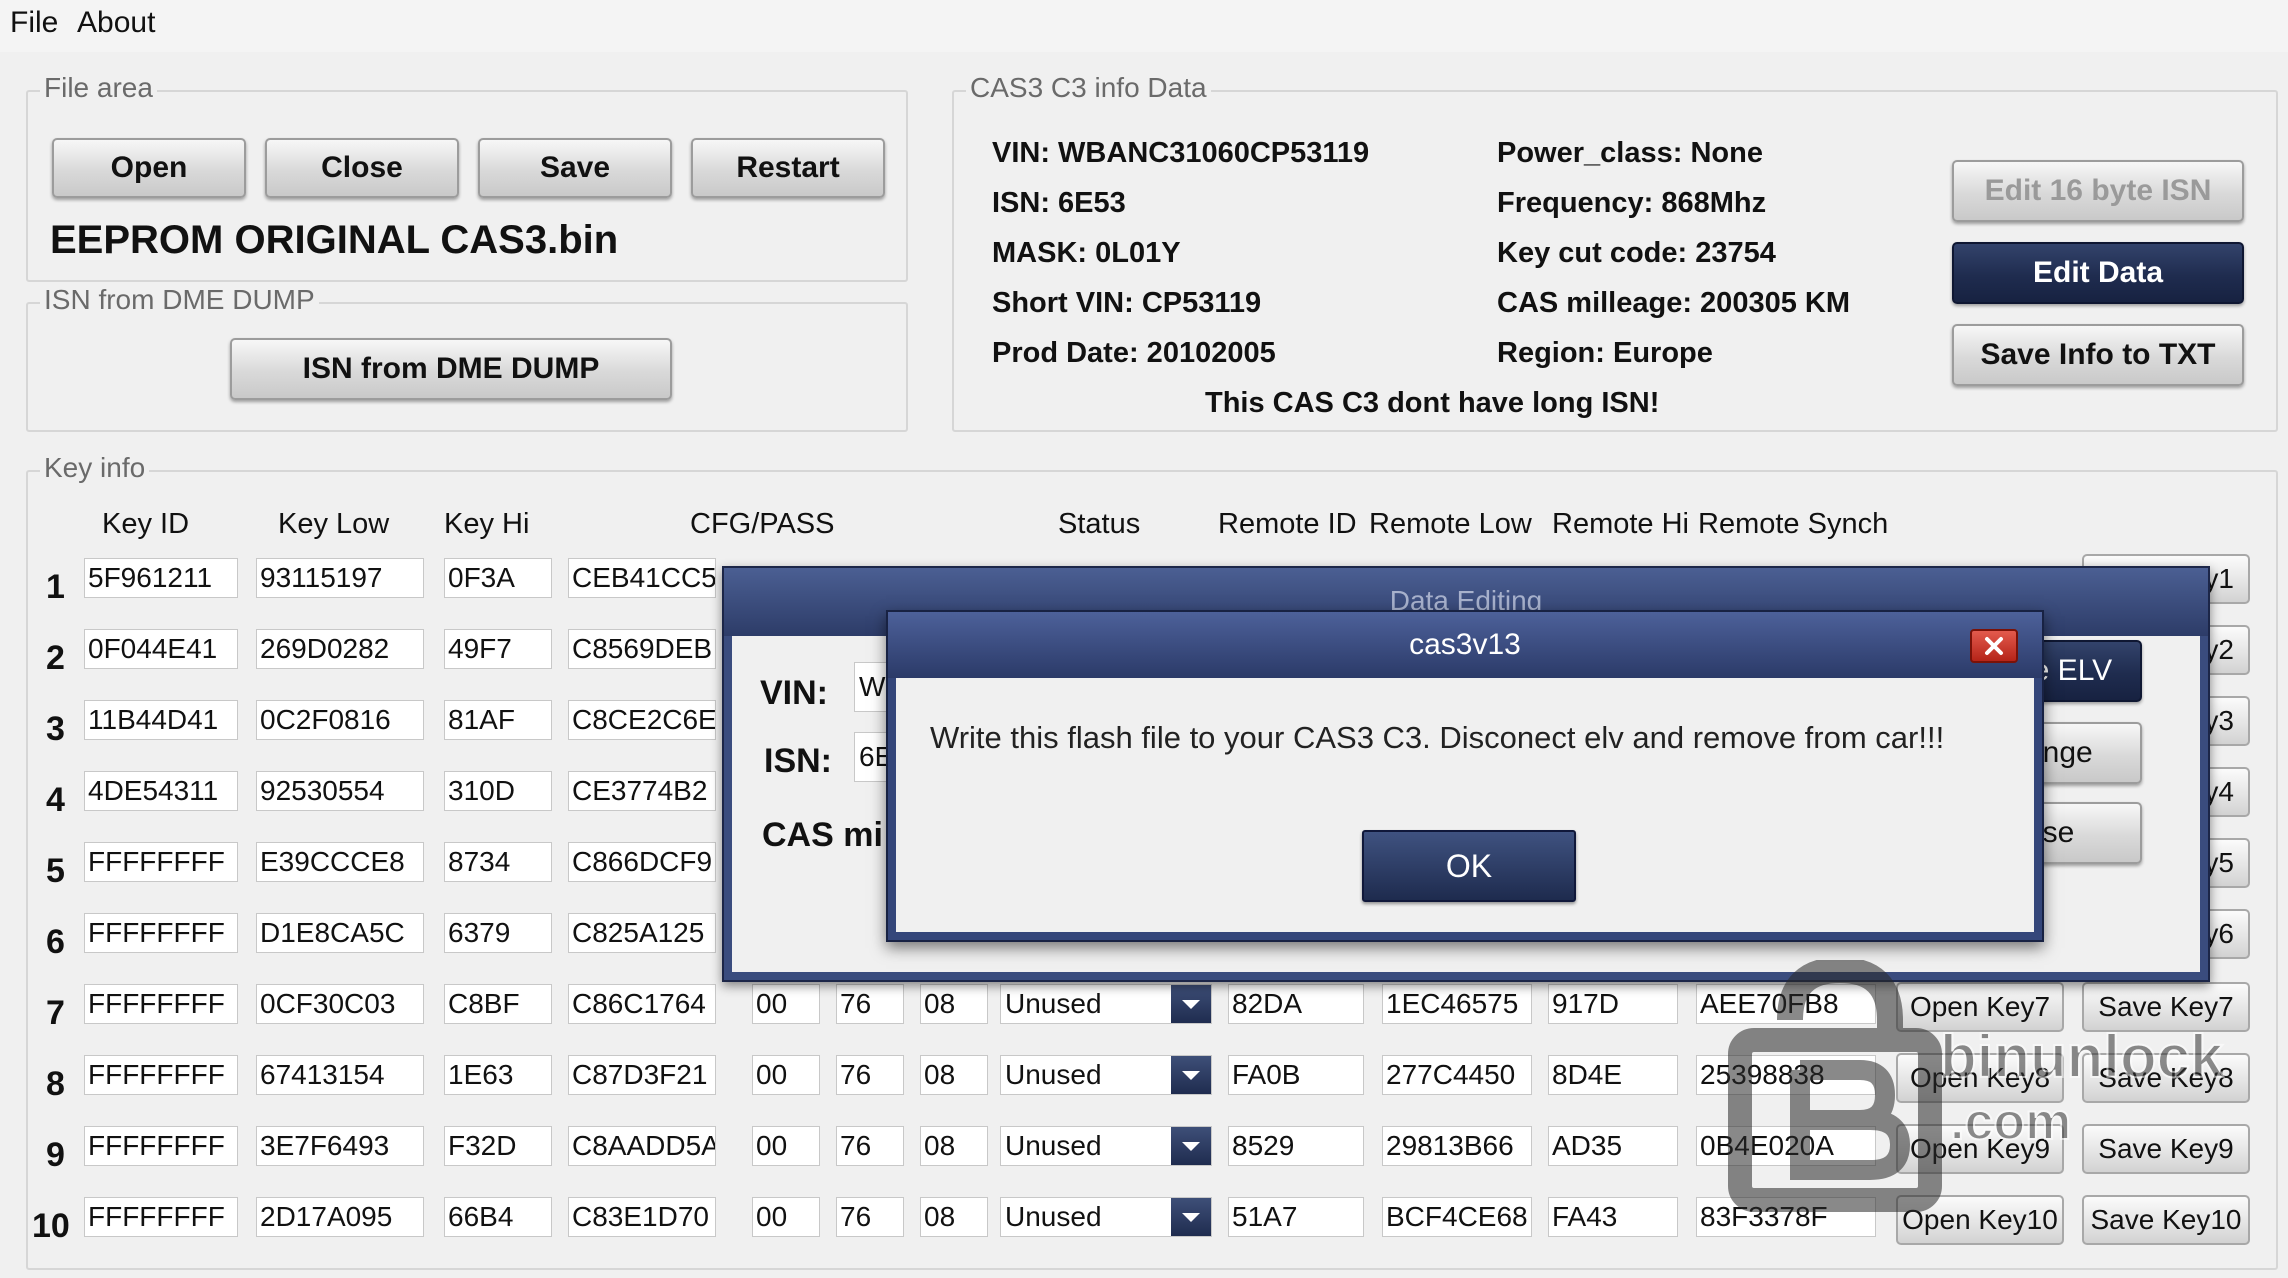 This screenshot has height=1278, width=2288. What do you see at coordinates (1457, 1217) in the screenshot?
I see `remote-low-field: BCF4CE68` at bounding box center [1457, 1217].